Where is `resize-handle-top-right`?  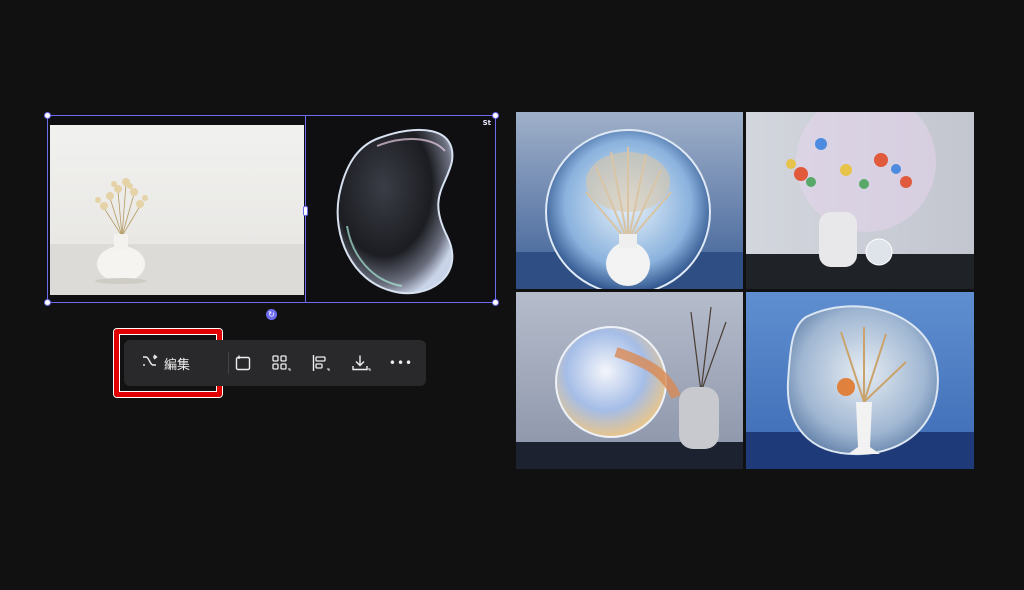 resize-handle-top-right is located at coordinates (495, 115).